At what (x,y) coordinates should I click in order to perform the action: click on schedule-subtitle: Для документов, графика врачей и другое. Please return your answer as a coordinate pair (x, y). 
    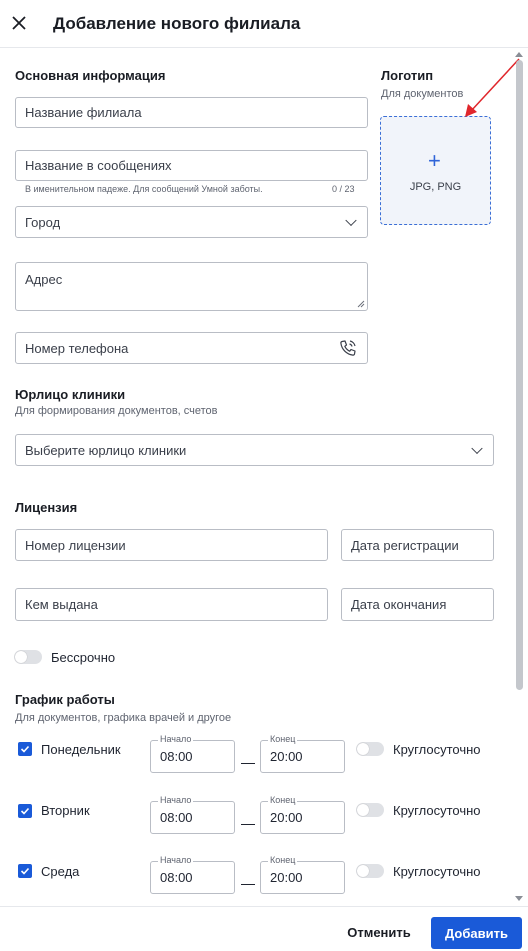
    Looking at the image, I should click on (123, 718).